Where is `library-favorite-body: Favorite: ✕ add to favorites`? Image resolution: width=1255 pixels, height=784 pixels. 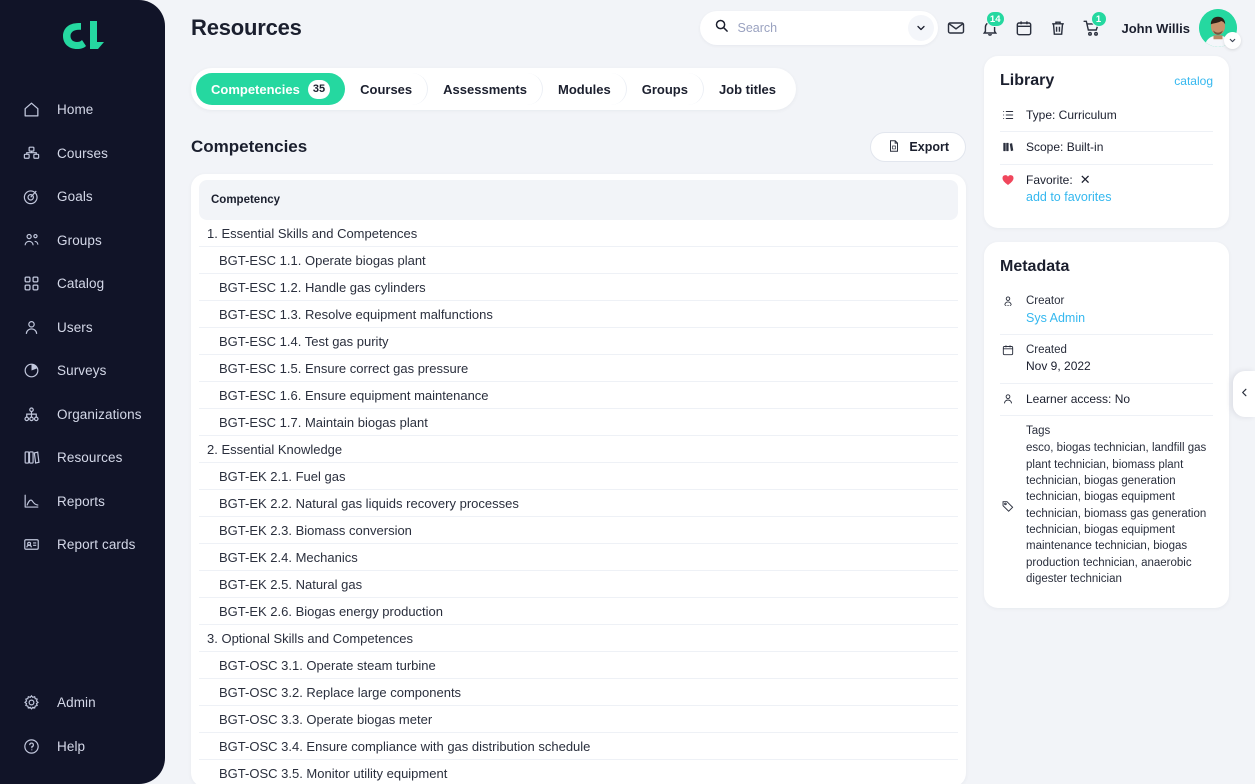 library-favorite-body: Favorite: ✕ add to favorites is located at coordinates (1119, 189).